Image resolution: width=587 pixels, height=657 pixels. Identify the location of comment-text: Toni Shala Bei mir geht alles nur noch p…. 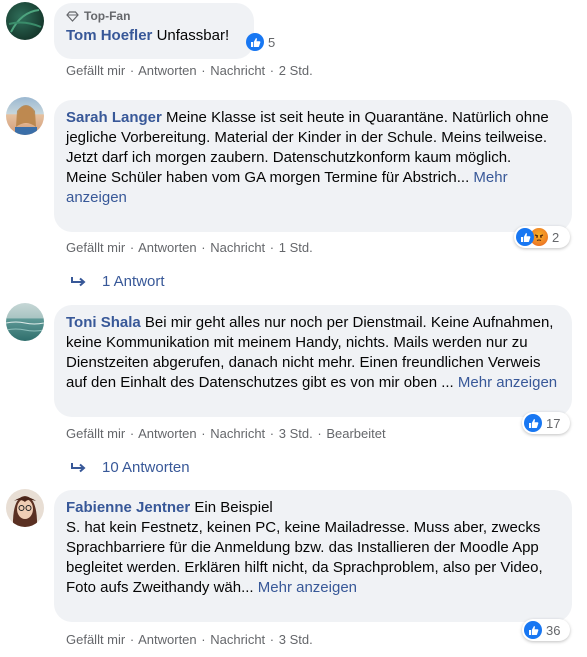
(313, 353).